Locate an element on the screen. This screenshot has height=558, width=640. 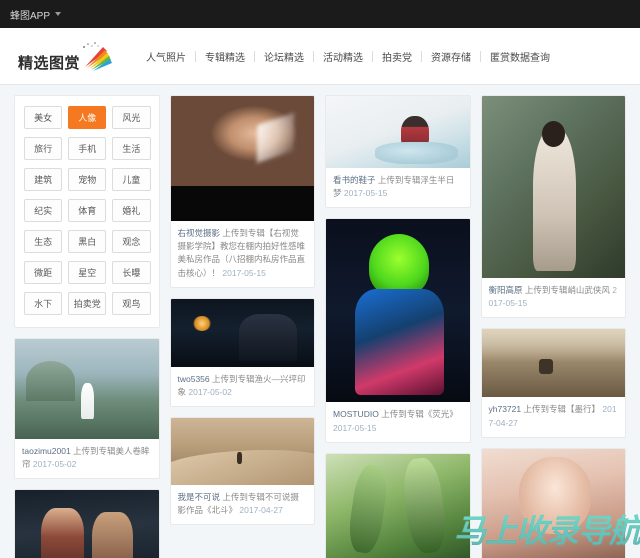
nav-item-auction: 拍卖党 is located at coordinates (397, 56).